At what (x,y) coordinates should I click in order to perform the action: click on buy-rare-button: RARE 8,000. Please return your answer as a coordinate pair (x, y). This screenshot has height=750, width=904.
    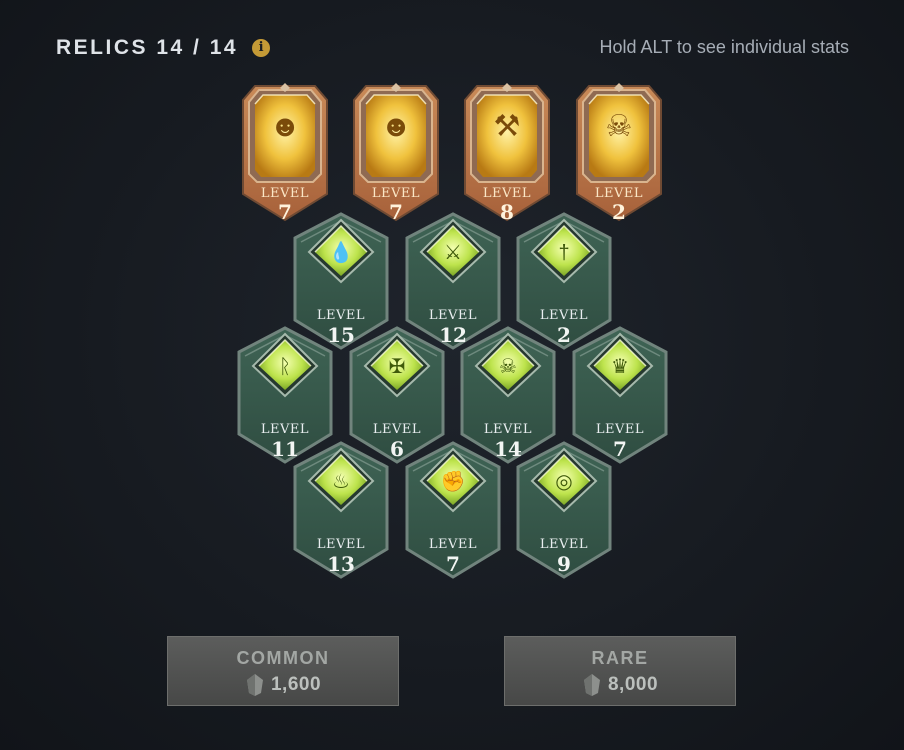
    Looking at the image, I should click on (620, 671).